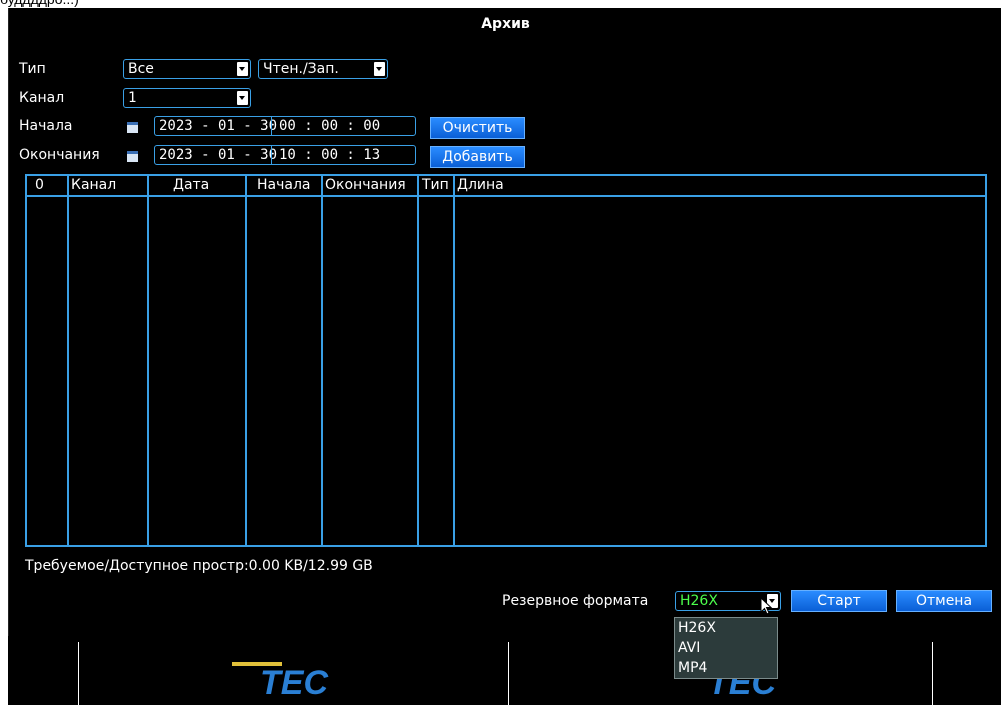 The height and width of the screenshot is (705, 1001). I want to click on bottom-panel: TEC TEC, so click(504, 670).